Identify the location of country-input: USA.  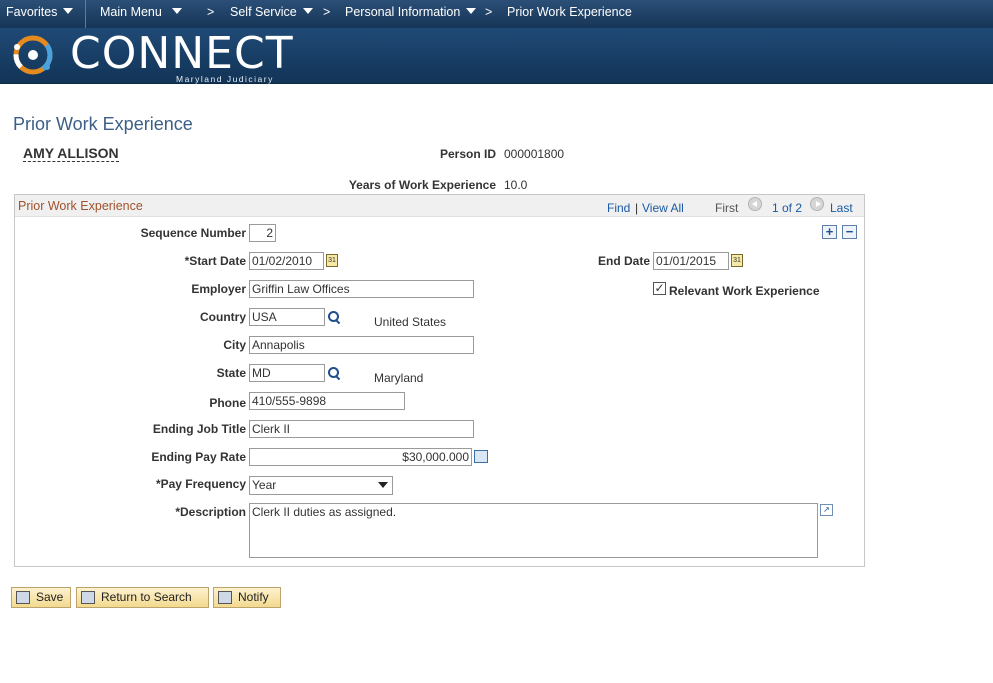
(287, 317).